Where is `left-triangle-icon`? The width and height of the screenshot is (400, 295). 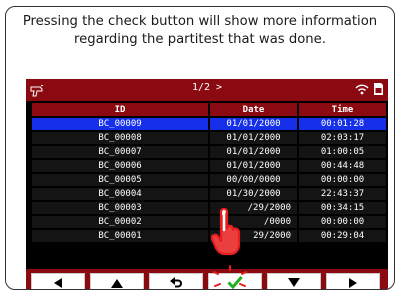 left-triangle-icon is located at coordinates (58, 281).